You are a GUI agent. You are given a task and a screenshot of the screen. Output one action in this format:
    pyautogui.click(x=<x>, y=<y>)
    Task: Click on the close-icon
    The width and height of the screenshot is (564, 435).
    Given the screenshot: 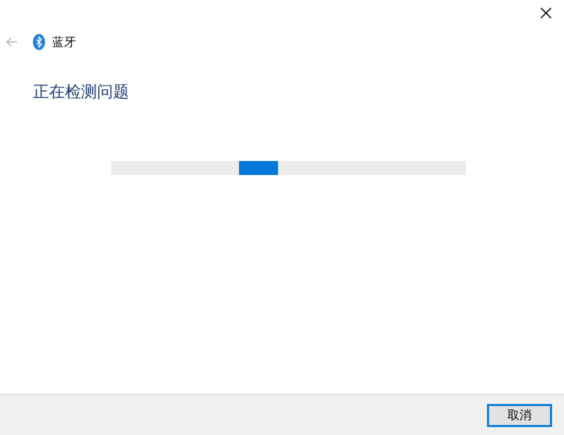 What is the action you would take?
    pyautogui.click(x=546, y=13)
    